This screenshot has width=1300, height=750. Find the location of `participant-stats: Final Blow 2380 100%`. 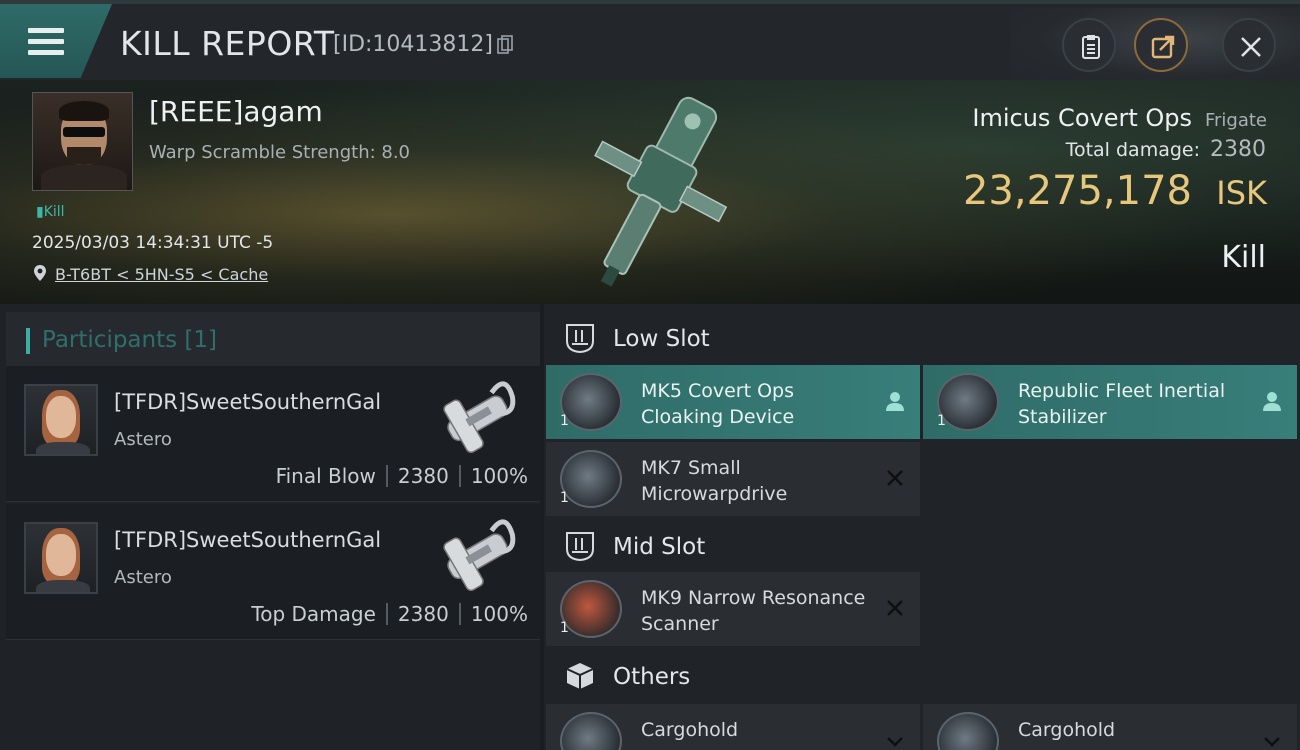

participant-stats: Final Blow 2380 100% is located at coordinates (402, 476).